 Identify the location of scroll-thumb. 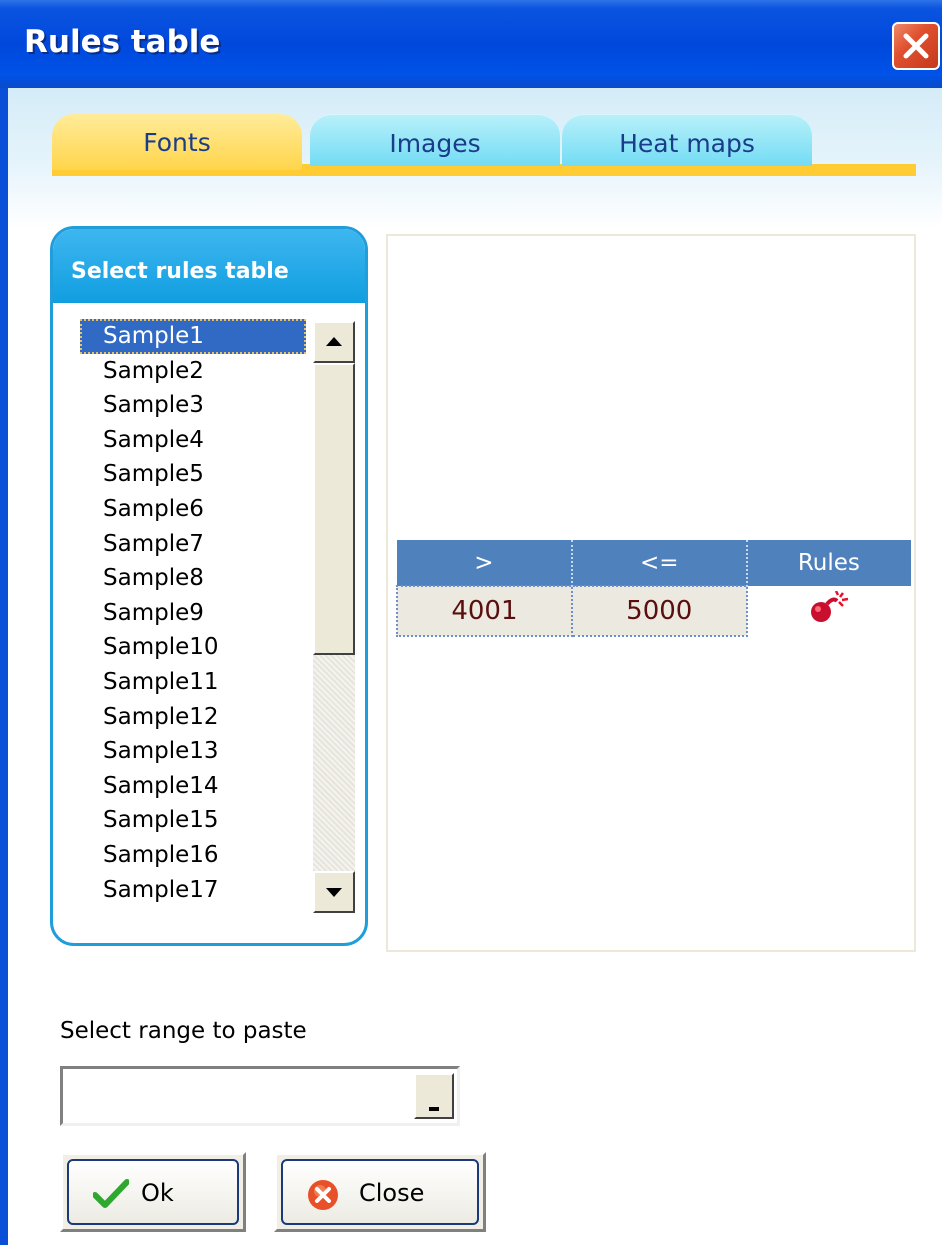
(334, 509).